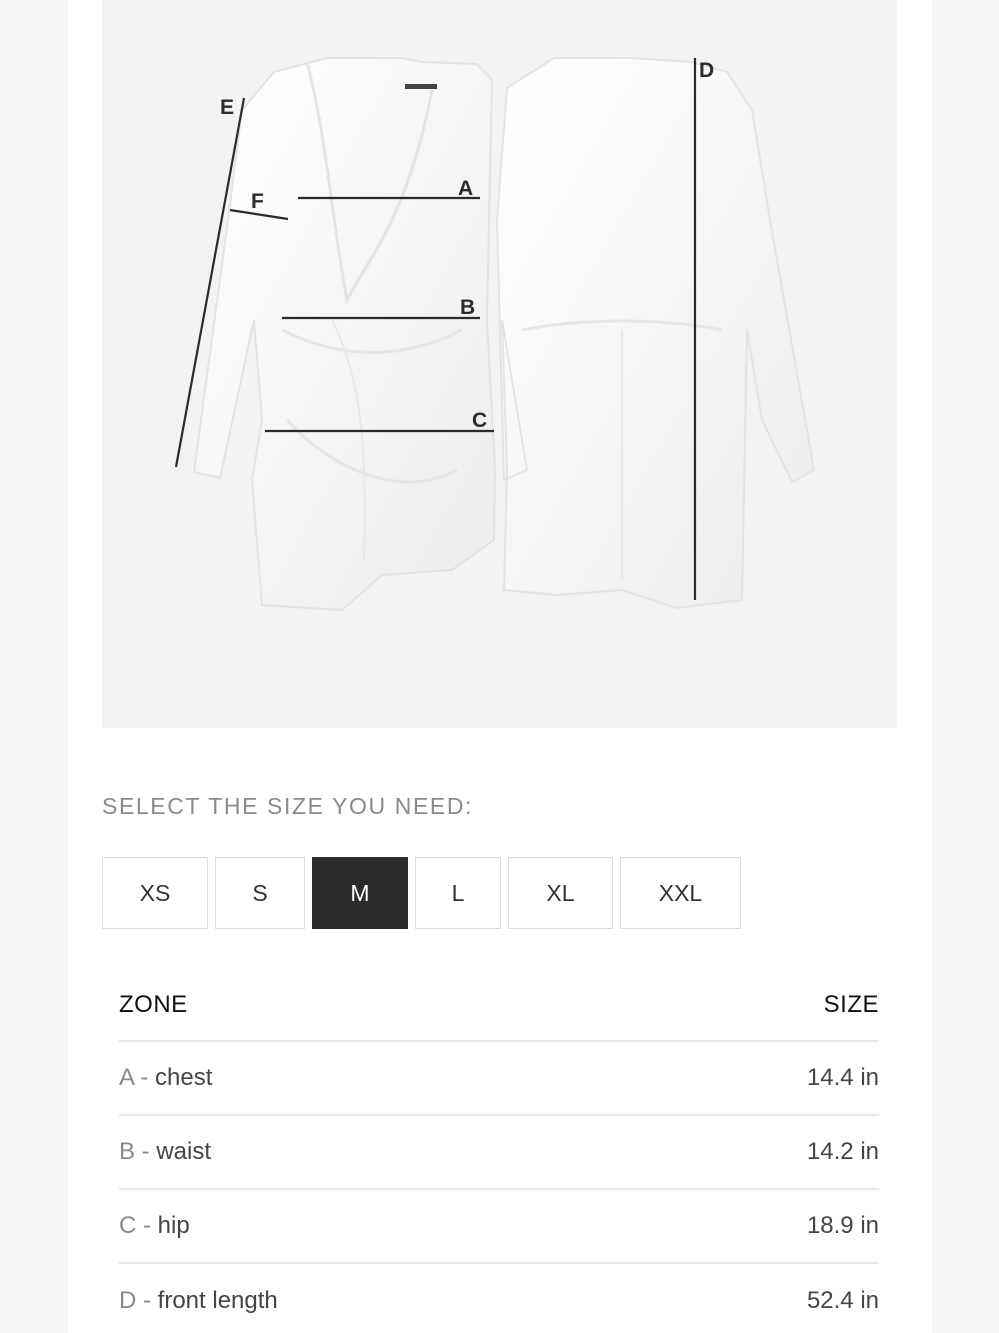 This screenshot has height=1333, width=999. What do you see at coordinates (842, 1225) in the screenshot?
I see `zone-value: 18.9 in` at bounding box center [842, 1225].